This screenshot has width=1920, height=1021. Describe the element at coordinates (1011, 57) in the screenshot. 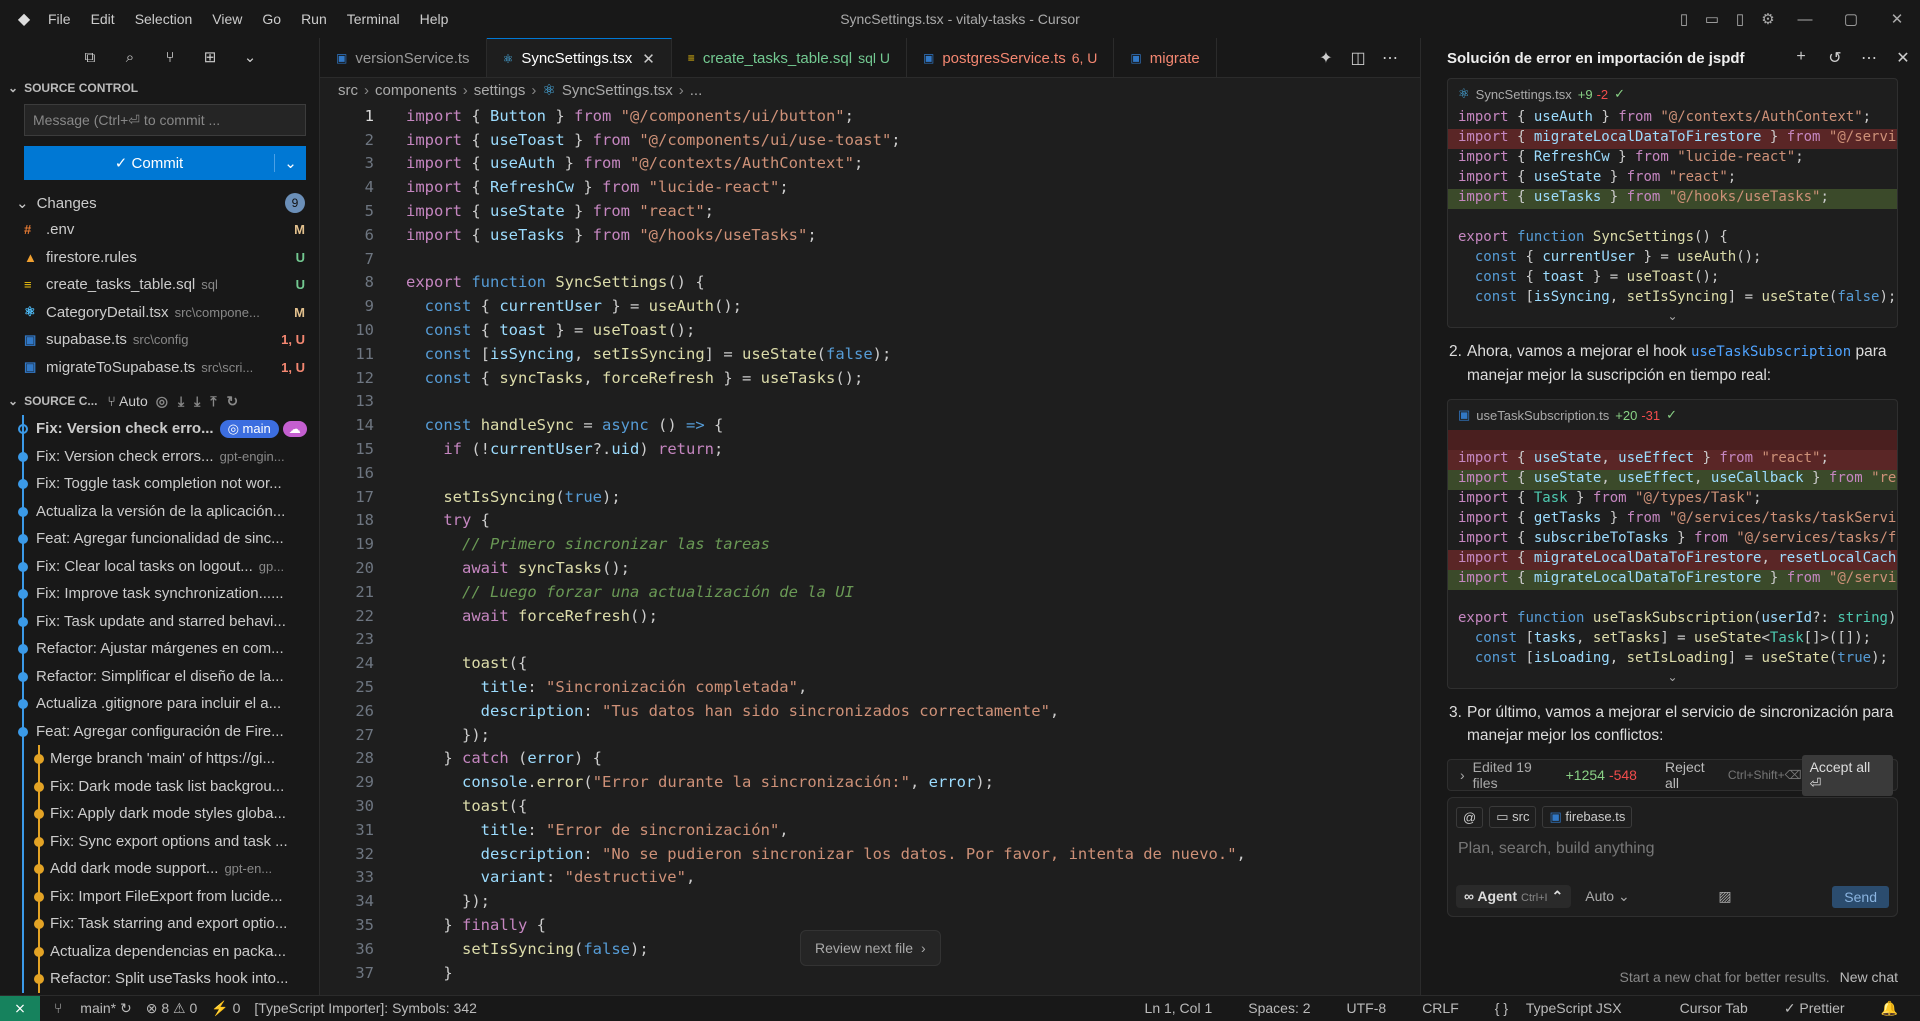

I see `editor-tab: ▣ postgresService.ts 6, U` at that location.